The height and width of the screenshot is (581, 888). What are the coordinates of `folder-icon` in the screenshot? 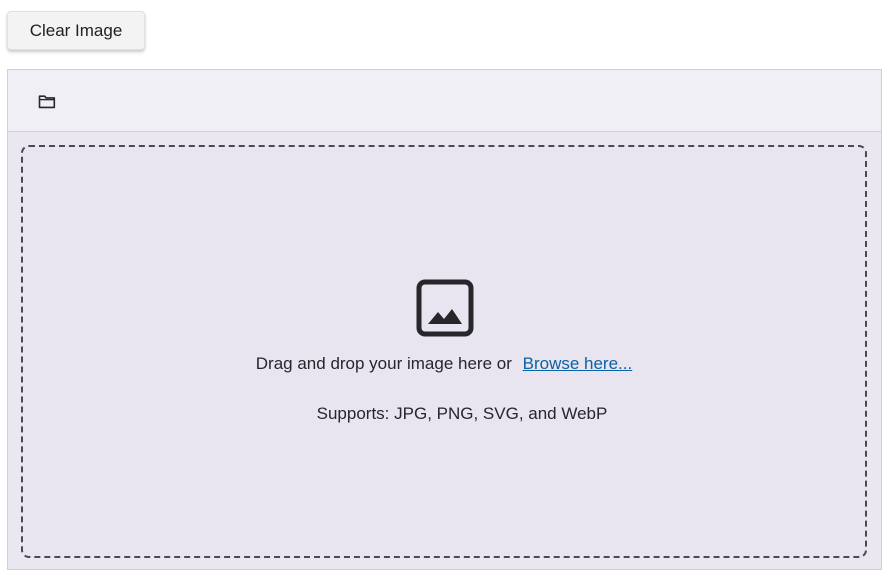 It's located at (47, 101).